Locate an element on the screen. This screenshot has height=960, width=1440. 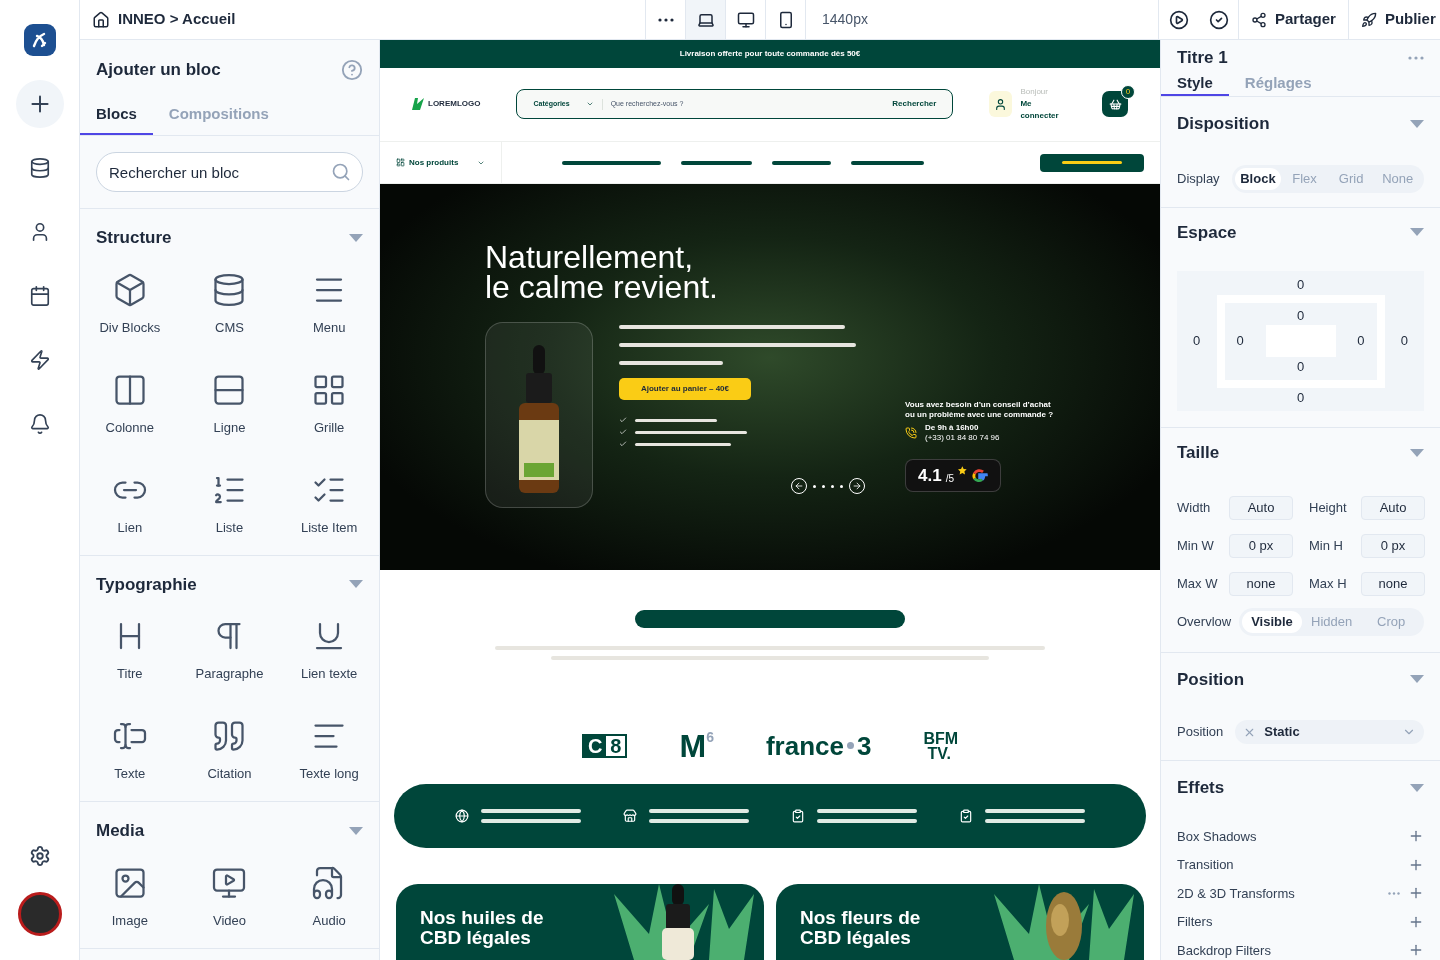
search-button: Rechercher is located at coordinates (914, 104).